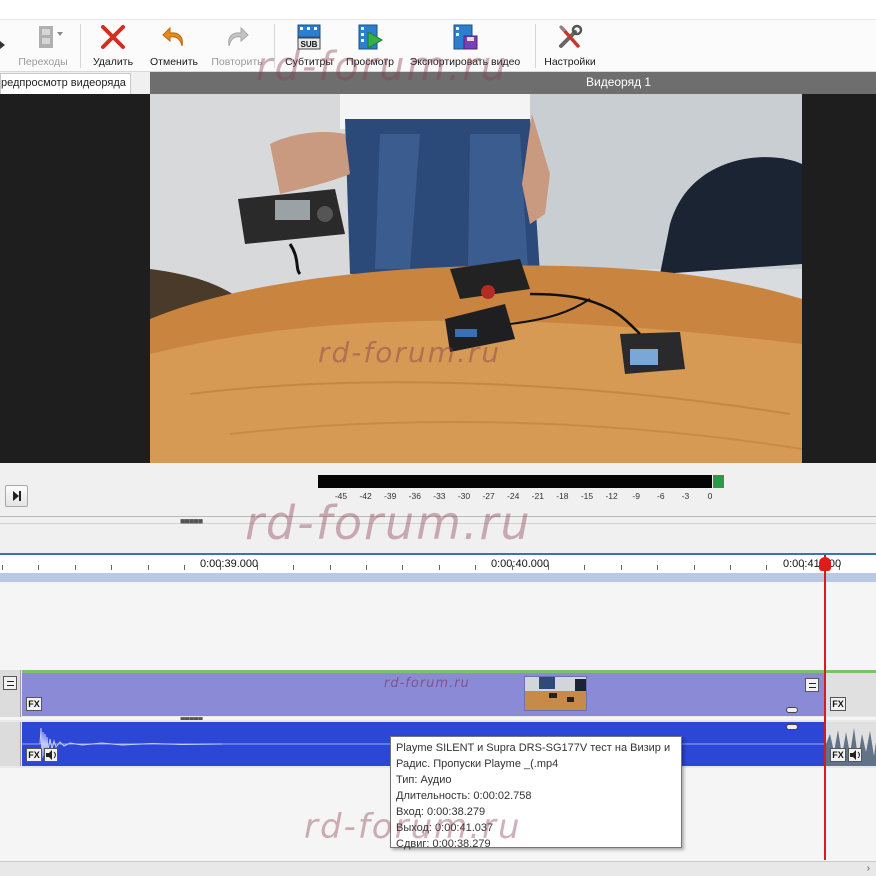 The height and width of the screenshot is (876, 876). I want to click on audio-level-meter, so click(515, 481).